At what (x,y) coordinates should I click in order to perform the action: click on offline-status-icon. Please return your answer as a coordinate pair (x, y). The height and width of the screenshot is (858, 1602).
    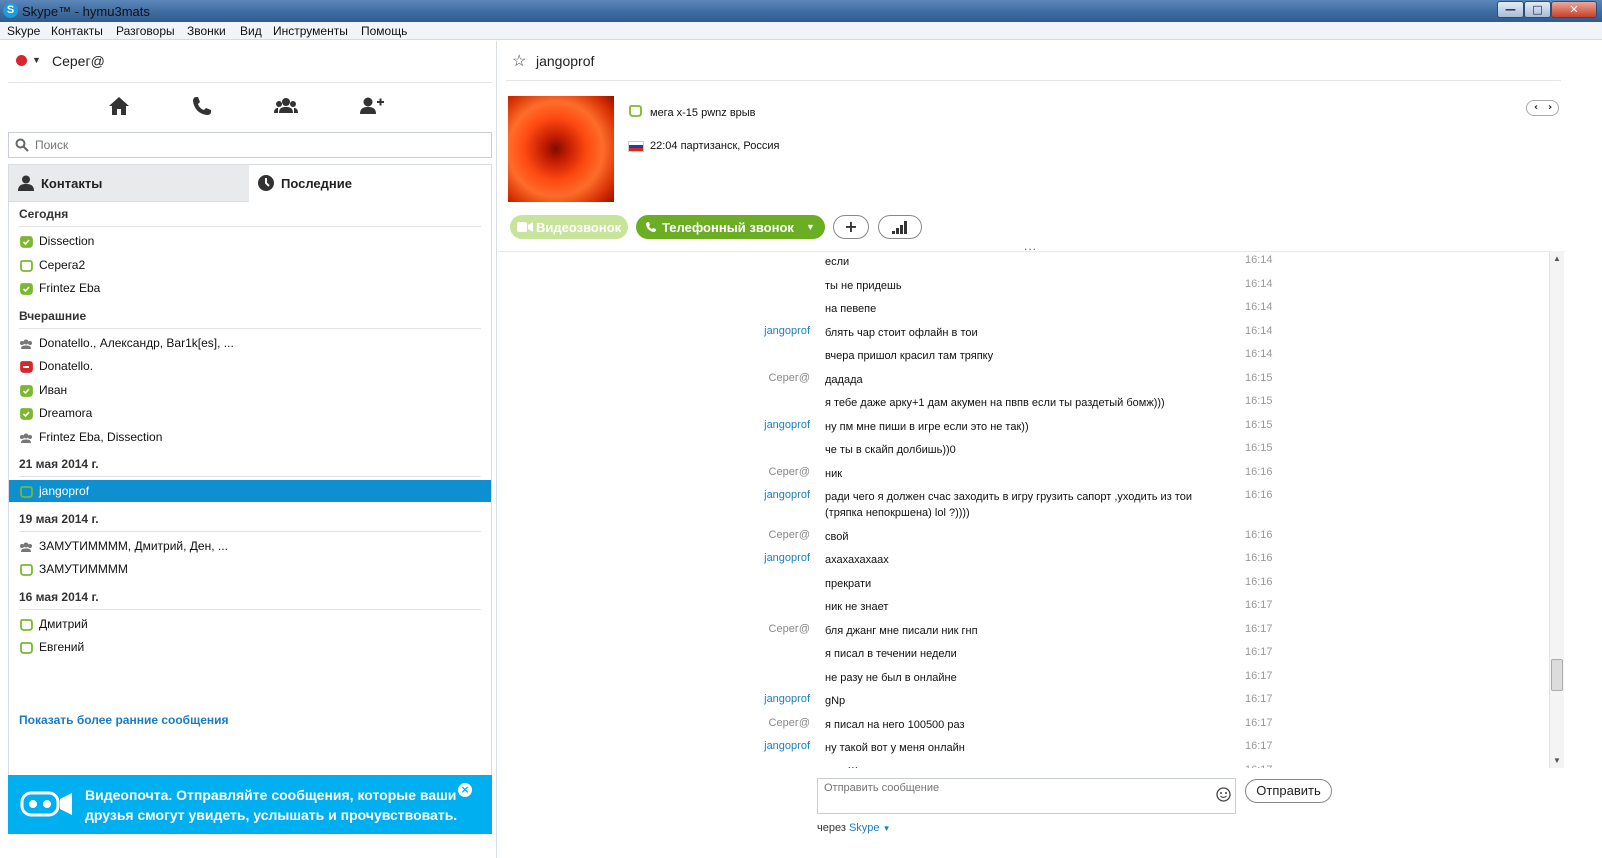
    Looking at the image, I should click on (635, 111).